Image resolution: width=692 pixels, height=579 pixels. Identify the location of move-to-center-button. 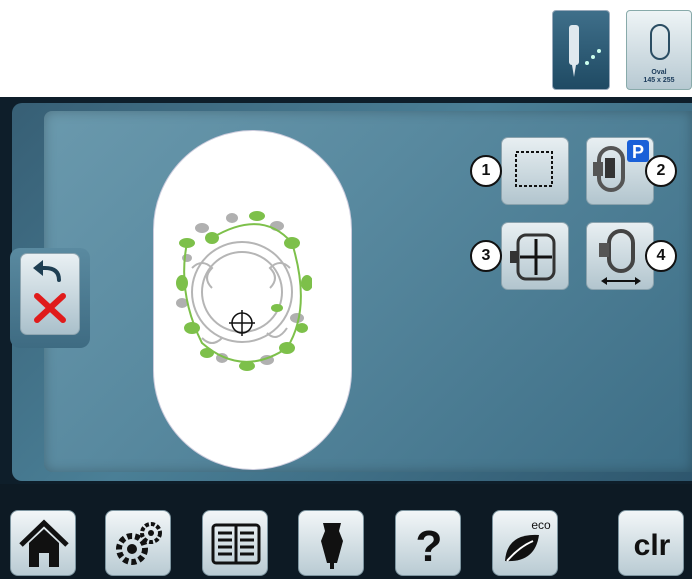
(535, 256).